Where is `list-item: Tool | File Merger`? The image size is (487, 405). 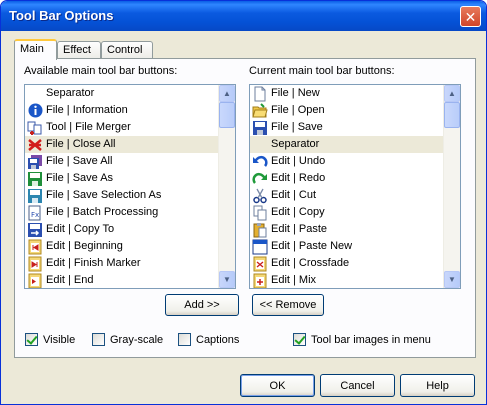
list-item: Tool | File Merger is located at coordinates (121, 127).